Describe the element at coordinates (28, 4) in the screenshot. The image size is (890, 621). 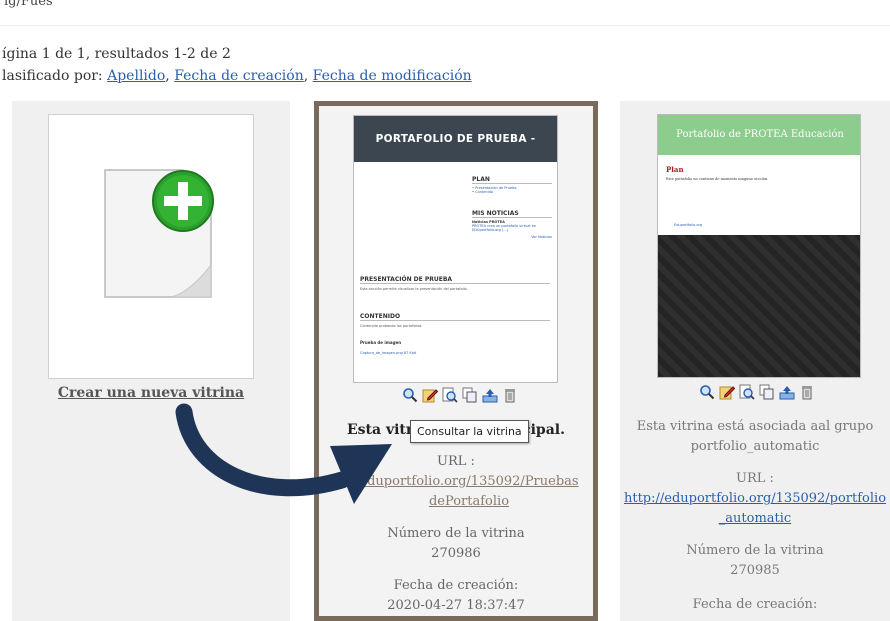
I see `top-strip-text: ıg/Fues` at that location.